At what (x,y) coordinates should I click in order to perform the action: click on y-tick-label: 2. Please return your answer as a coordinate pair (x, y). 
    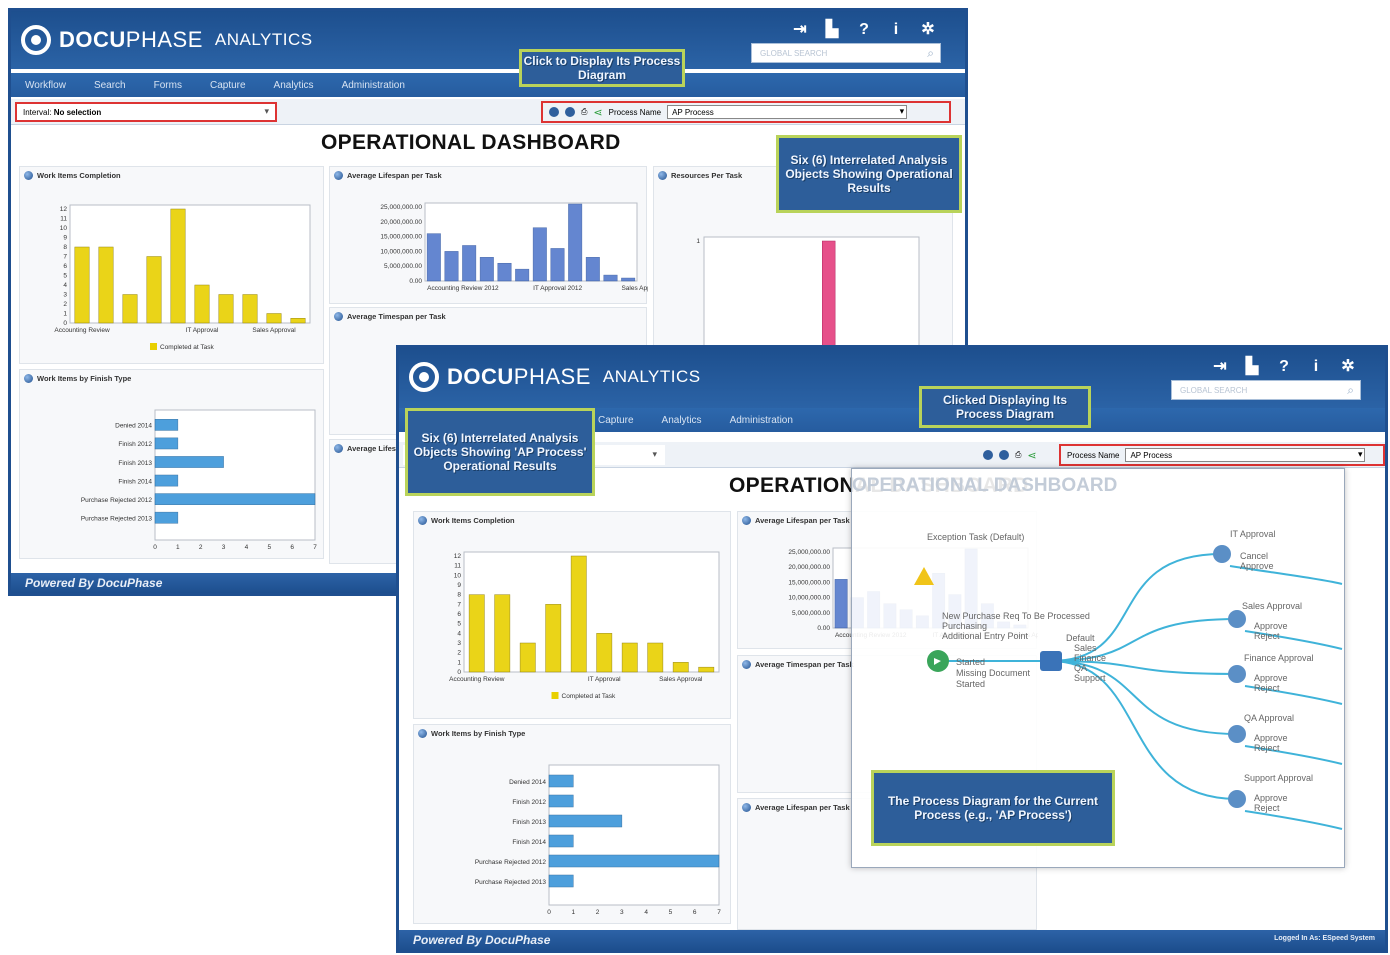
    Looking at the image, I should click on (459, 653).